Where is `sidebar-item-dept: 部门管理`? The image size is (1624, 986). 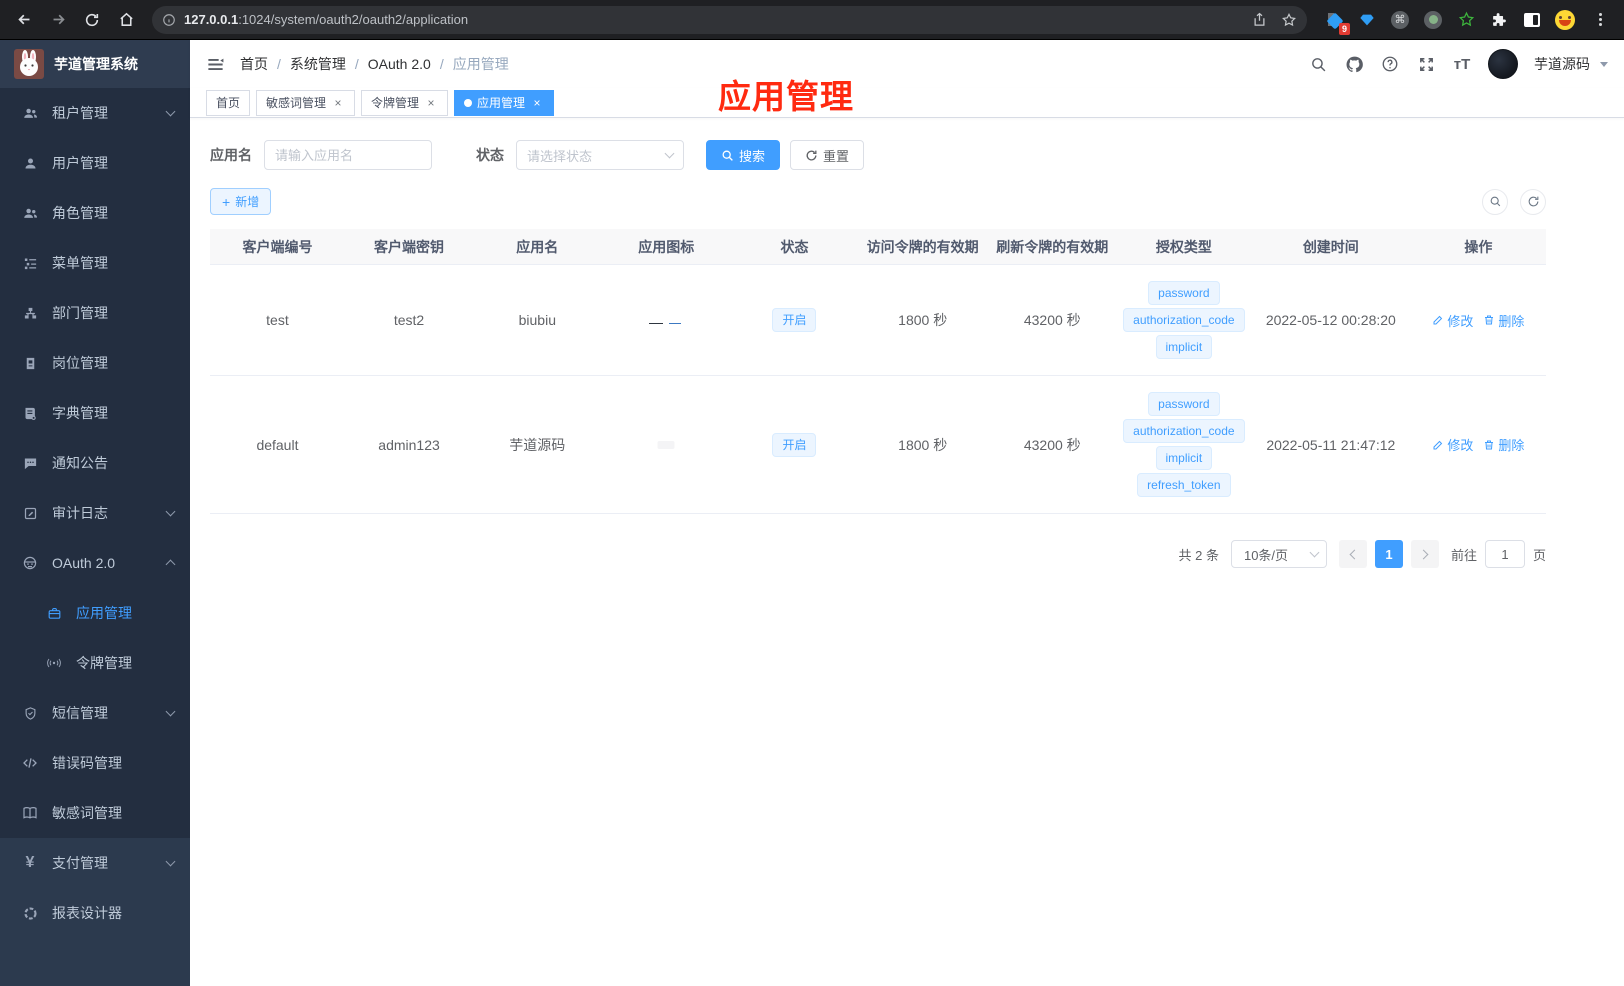
sidebar-item-dept: 部门管理 is located at coordinates (95, 313).